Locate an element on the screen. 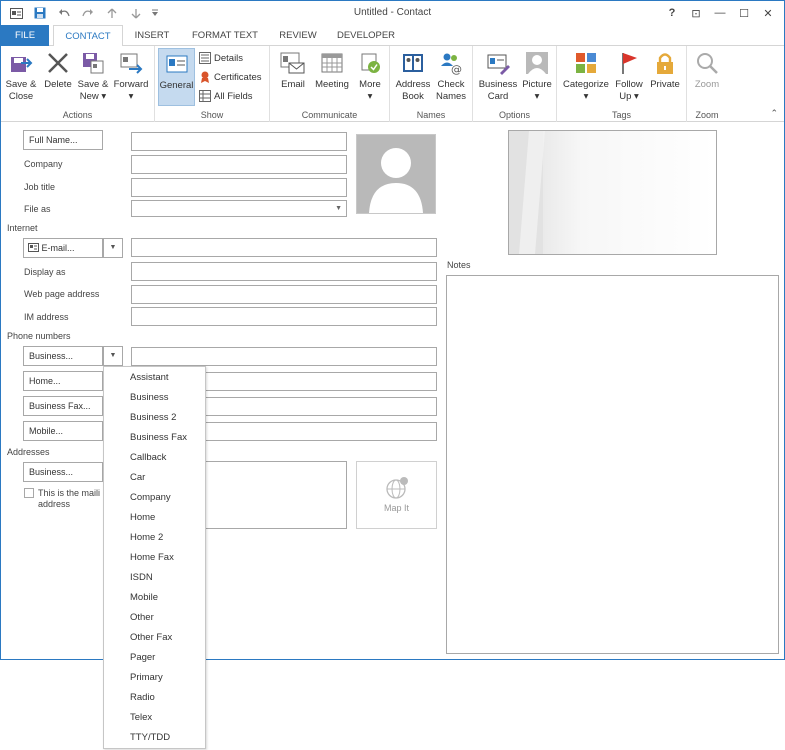  business-card-label-2: Card is located at coordinates (498, 96).